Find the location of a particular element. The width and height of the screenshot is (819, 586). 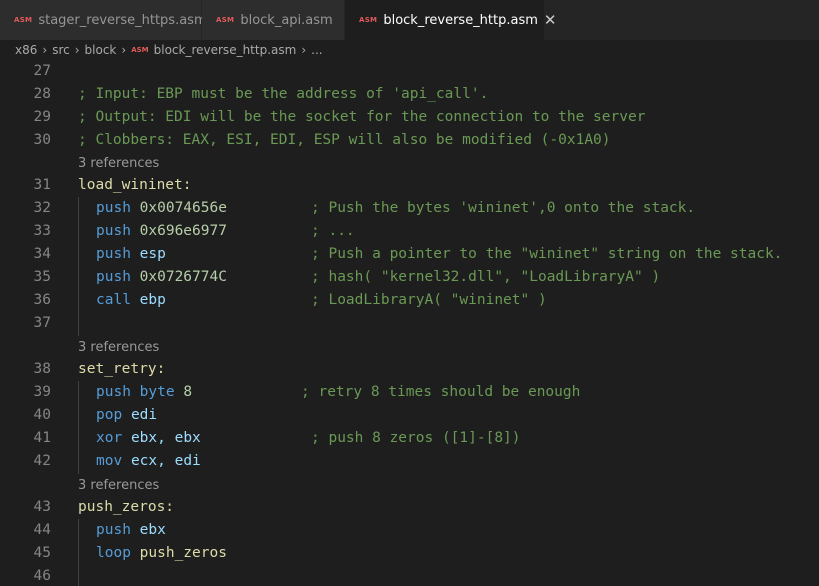

line-number: 30 is located at coordinates (42, 140).